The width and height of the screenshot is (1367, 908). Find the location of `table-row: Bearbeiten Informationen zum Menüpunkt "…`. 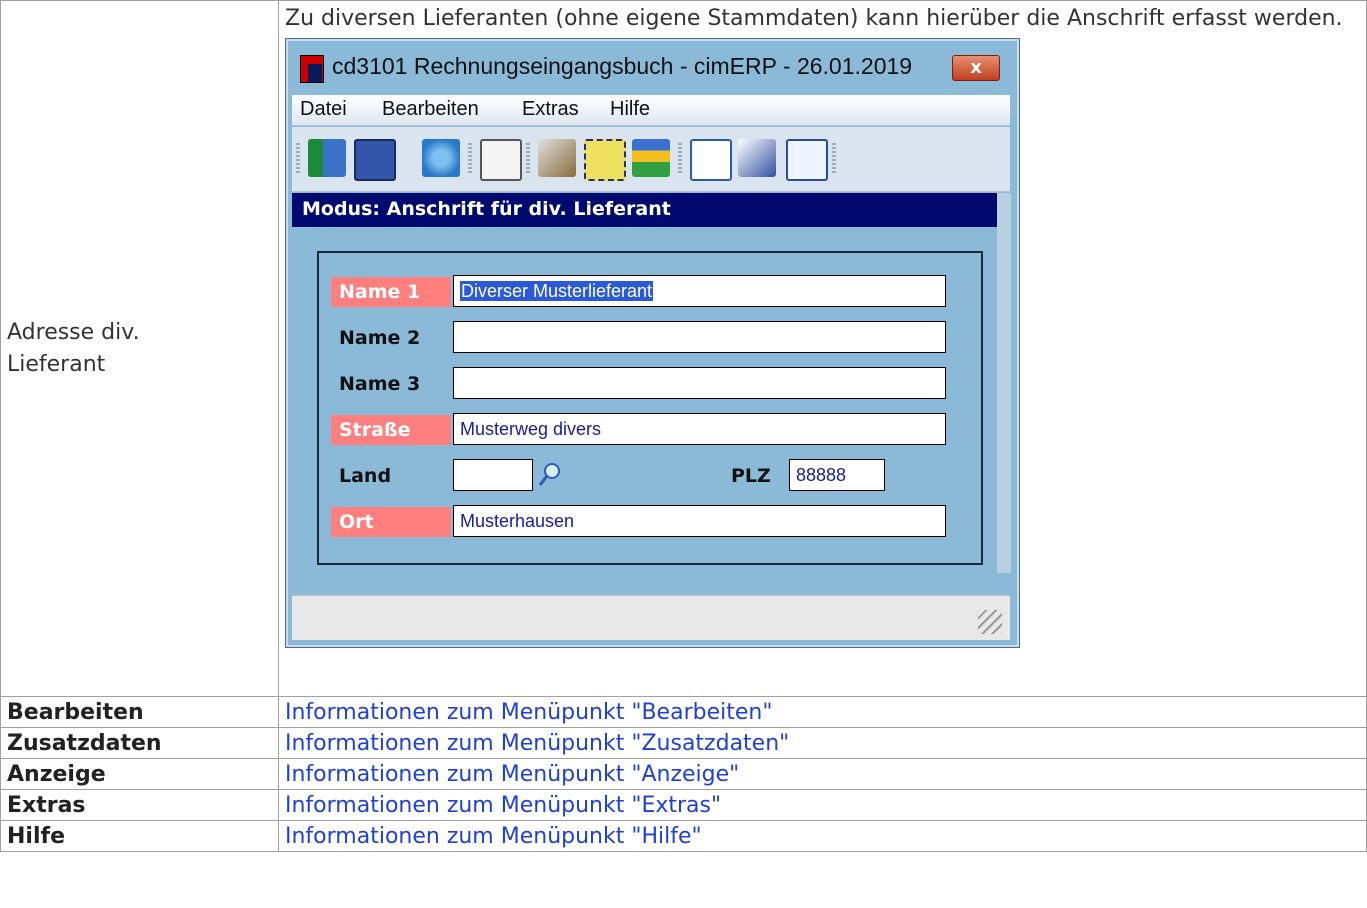

table-row: Bearbeiten Informationen zum Menüpunkt "… is located at coordinates (683, 712).